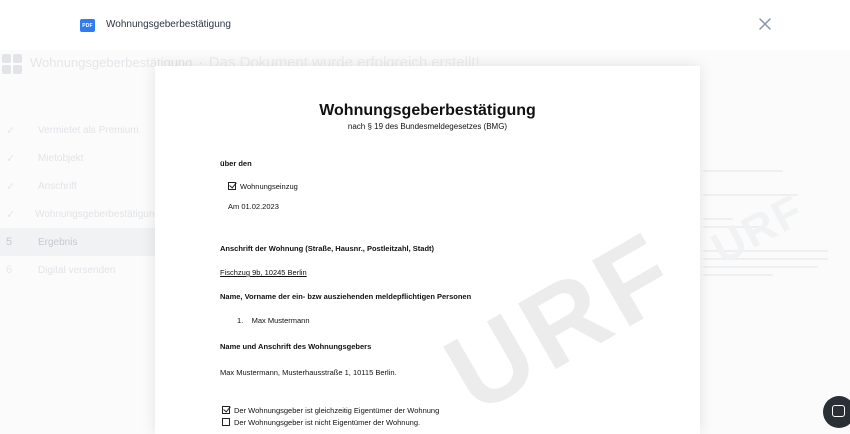 The image size is (850, 434). Describe the element at coordinates (80, 186) in the screenshot. I see `wizard-step: ✓ Anschrift` at that location.